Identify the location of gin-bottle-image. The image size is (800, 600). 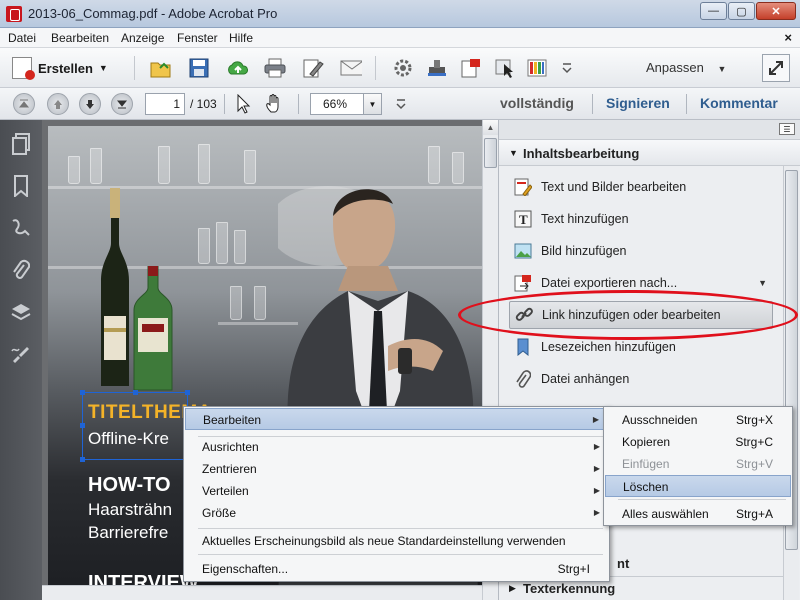
(153, 328).